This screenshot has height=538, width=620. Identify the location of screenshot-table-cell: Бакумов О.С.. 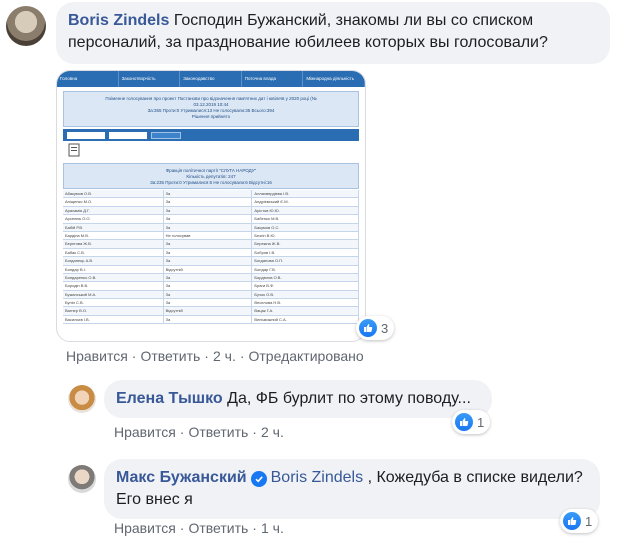
(305, 227).